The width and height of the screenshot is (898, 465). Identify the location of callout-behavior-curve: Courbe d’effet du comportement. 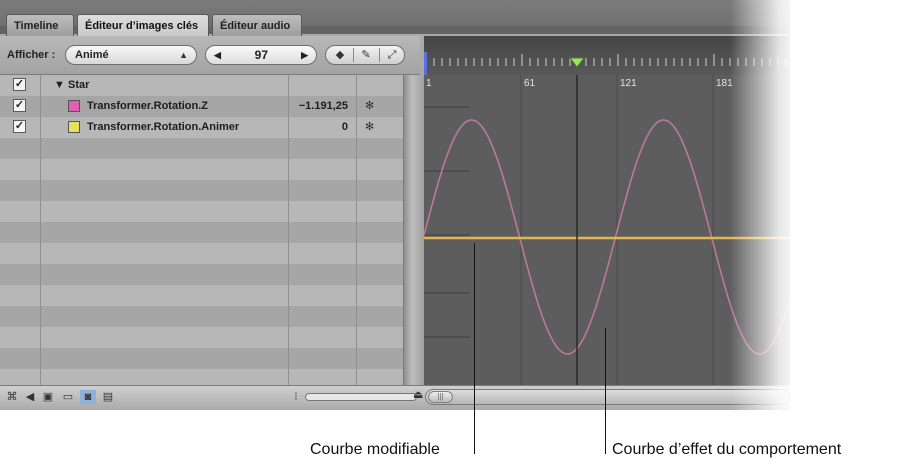
(727, 449).